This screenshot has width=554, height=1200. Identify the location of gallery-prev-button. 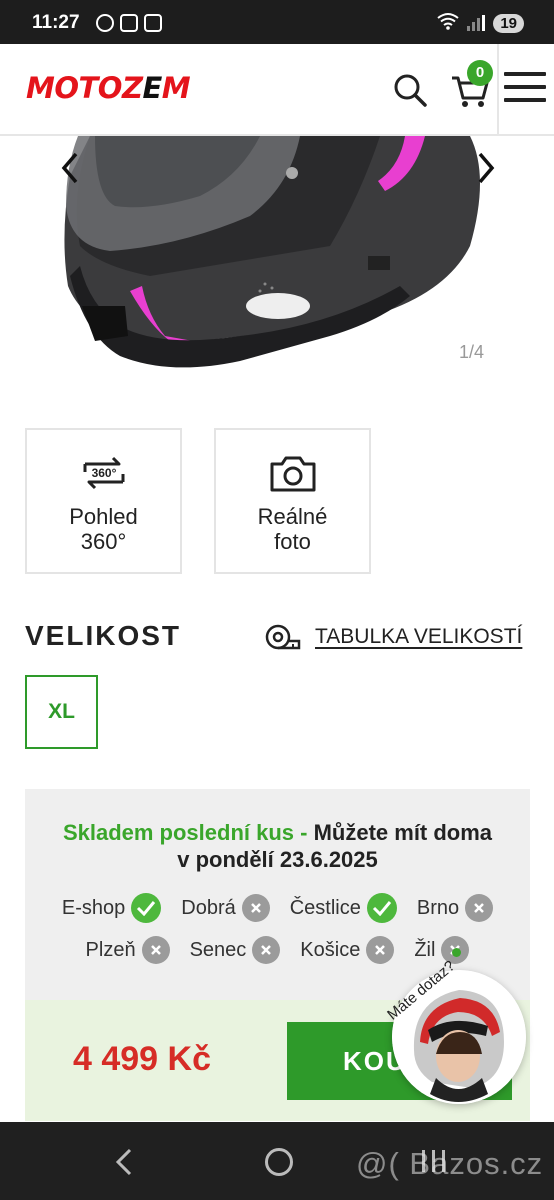
(70, 168).